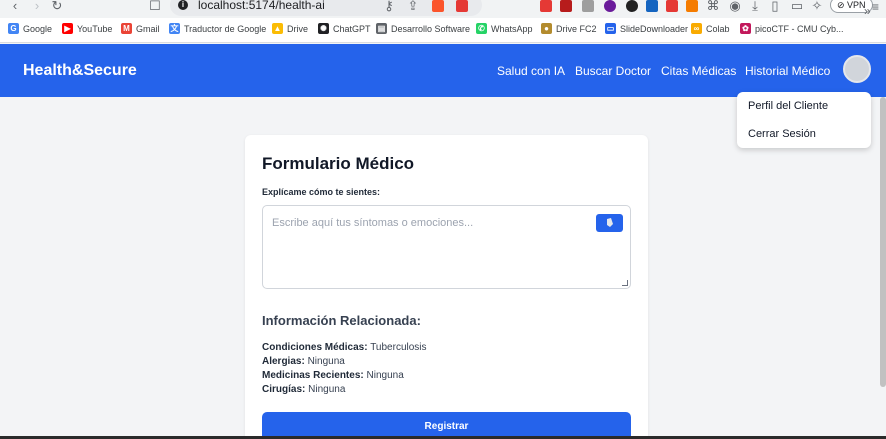  I want to click on nav-link-buscar-doctor: Buscar Doctor, so click(613, 71).